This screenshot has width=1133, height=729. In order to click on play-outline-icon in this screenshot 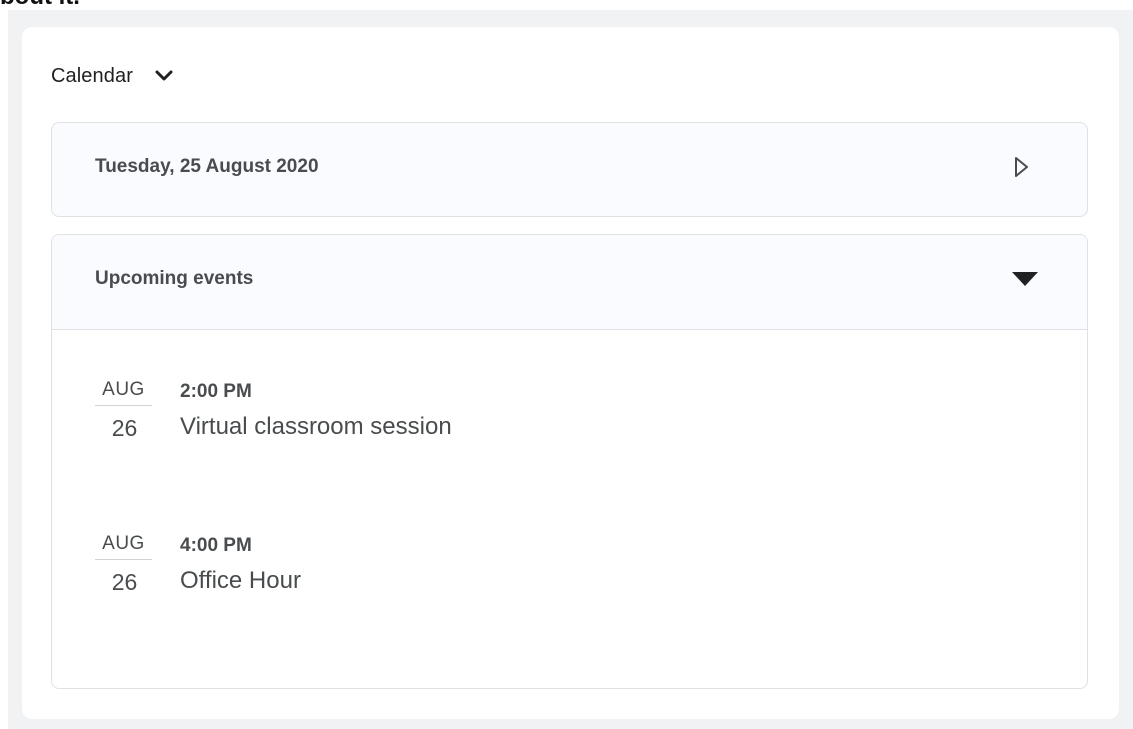, I will do `click(1021, 167)`.